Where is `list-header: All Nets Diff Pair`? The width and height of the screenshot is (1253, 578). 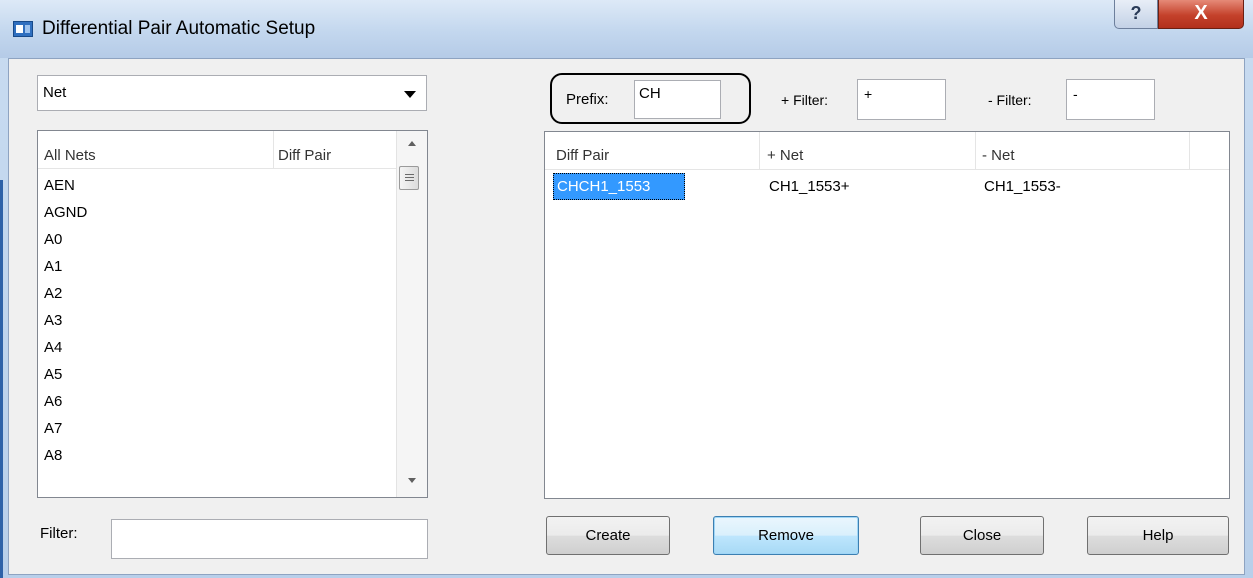 list-header: All Nets Diff Pair is located at coordinates (217, 150).